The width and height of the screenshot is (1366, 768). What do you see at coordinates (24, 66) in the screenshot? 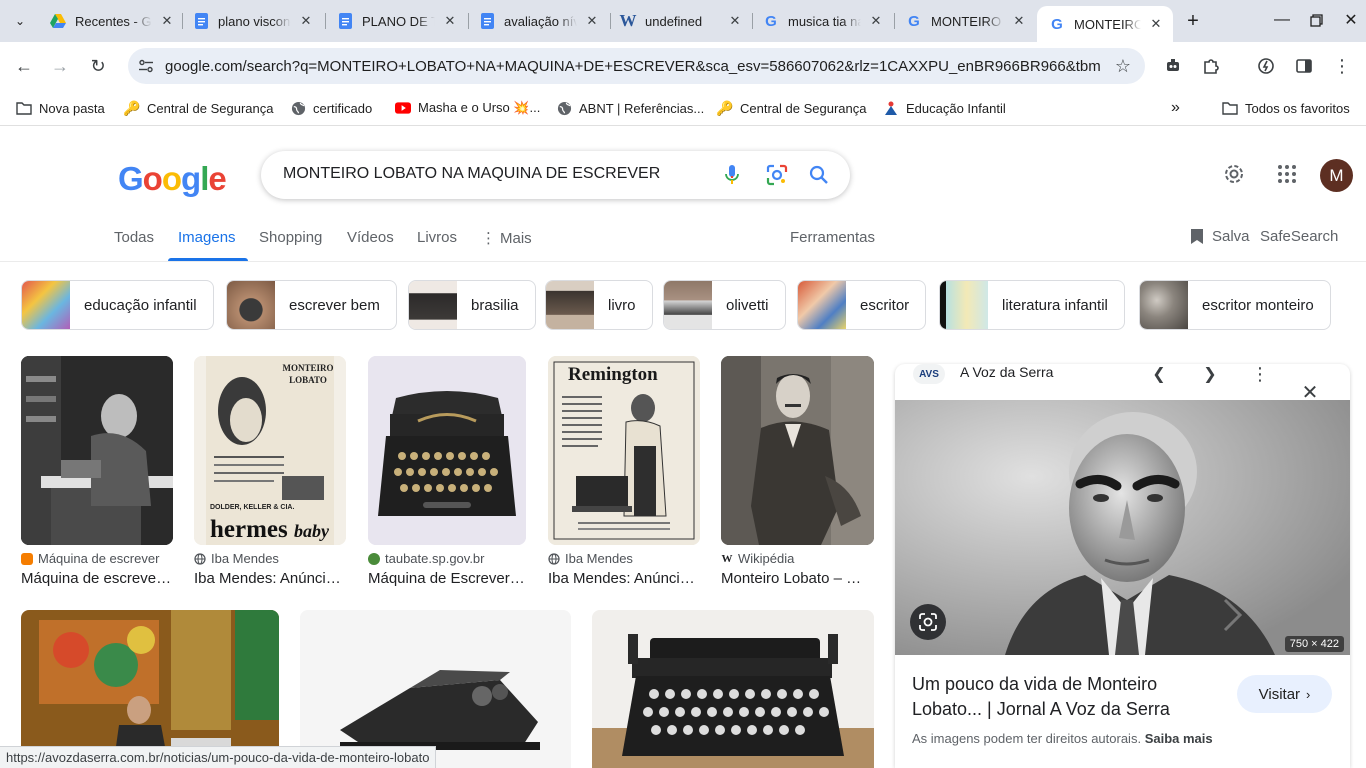
I see `back-button: ←` at bounding box center [24, 66].